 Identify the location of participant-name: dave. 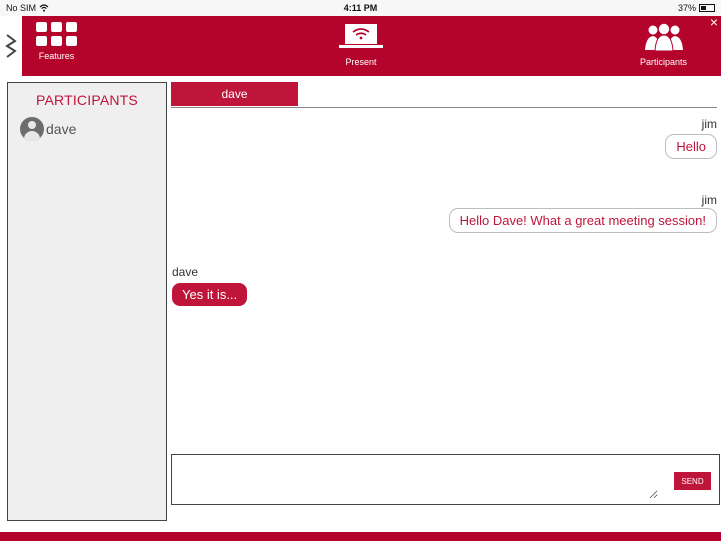
(61, 129).